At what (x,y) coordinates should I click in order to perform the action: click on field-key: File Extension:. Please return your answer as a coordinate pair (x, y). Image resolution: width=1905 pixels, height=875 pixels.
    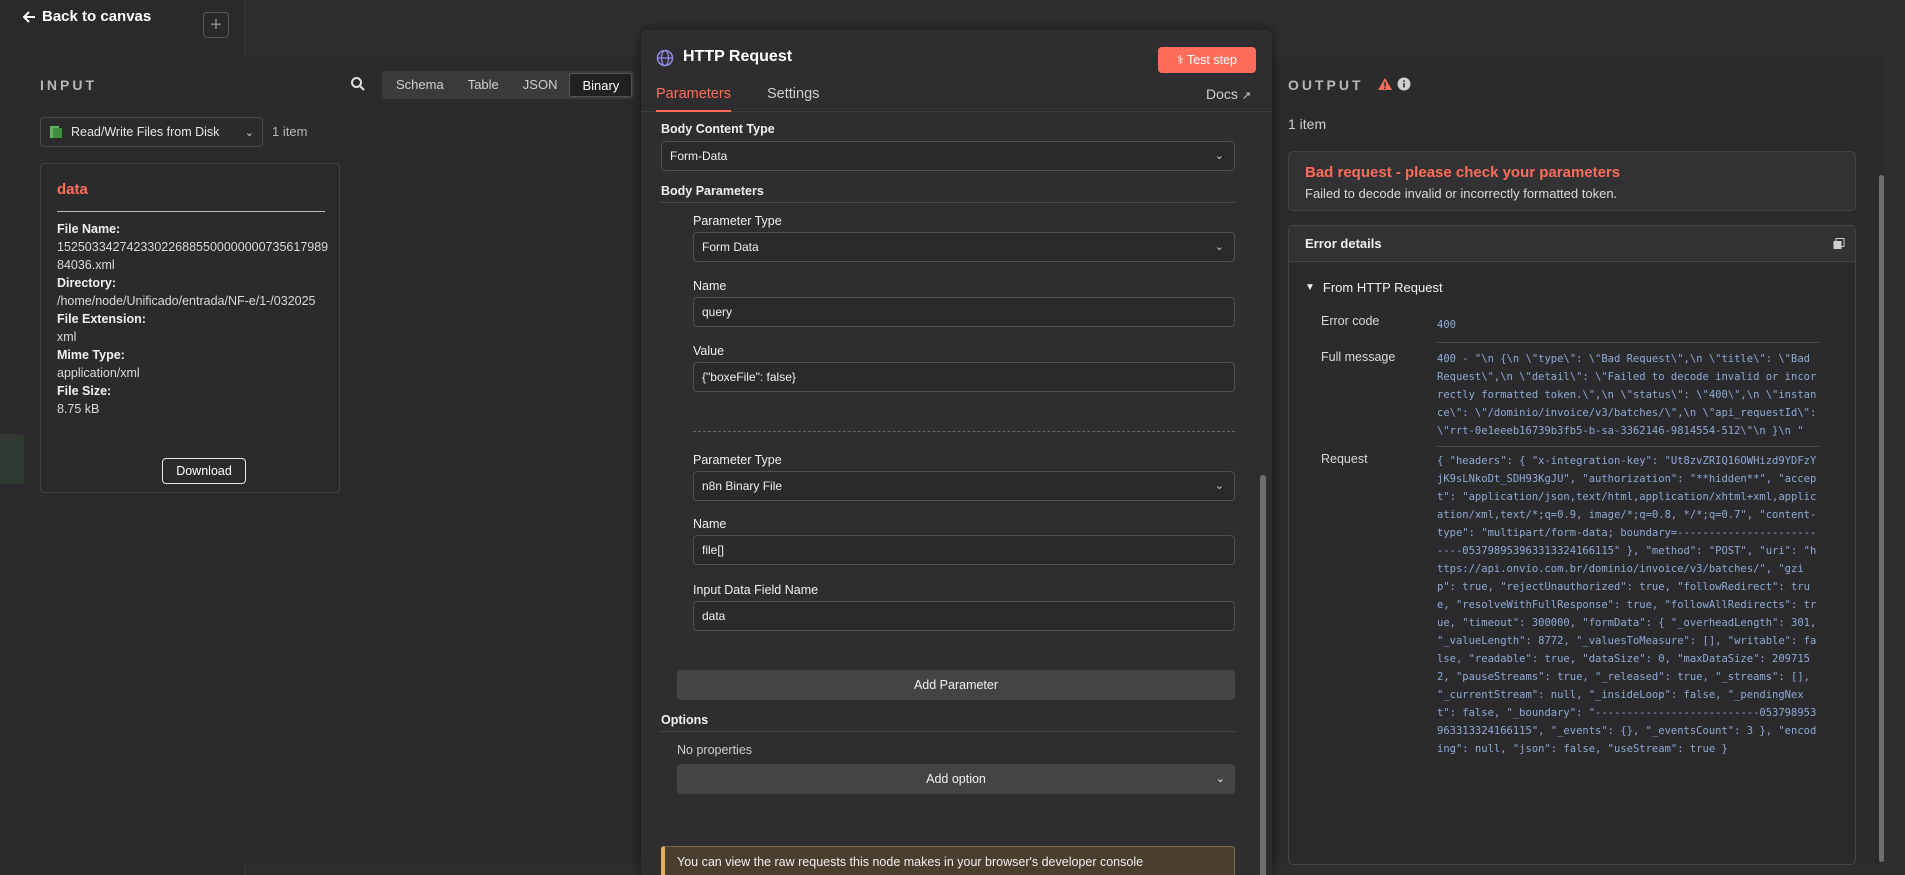
    Looking at the image, I should click on (101, 319).